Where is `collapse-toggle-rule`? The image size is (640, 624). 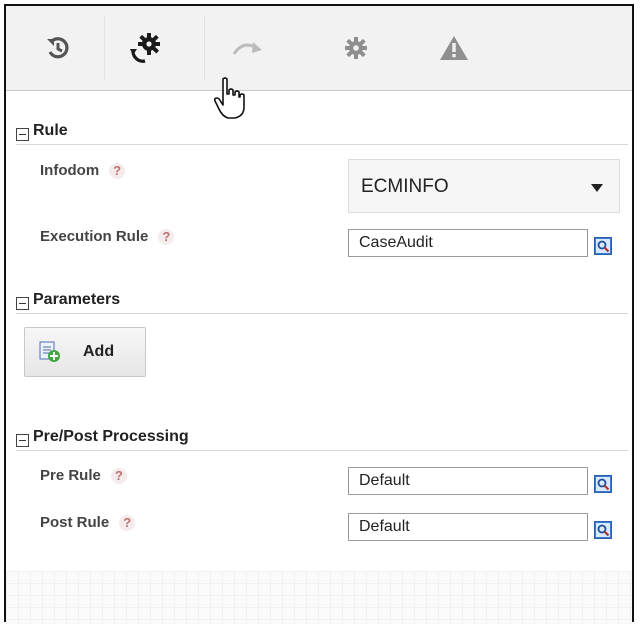 collapse-toggle-rule is located at coordinates (22, 134).